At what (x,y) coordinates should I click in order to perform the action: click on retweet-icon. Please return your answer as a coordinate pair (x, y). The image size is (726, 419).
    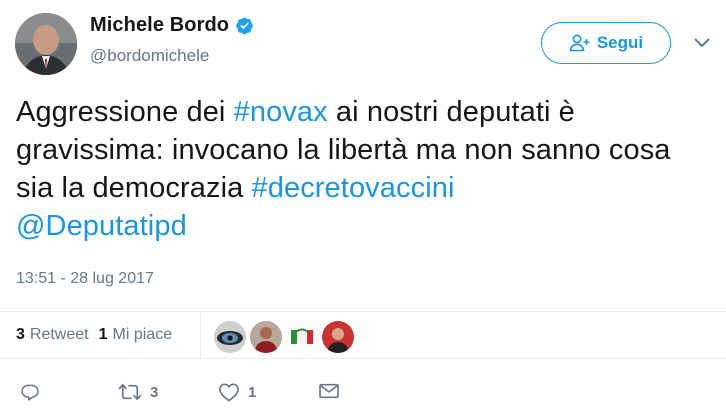
    Looking at the image, I should click on (130, 392).